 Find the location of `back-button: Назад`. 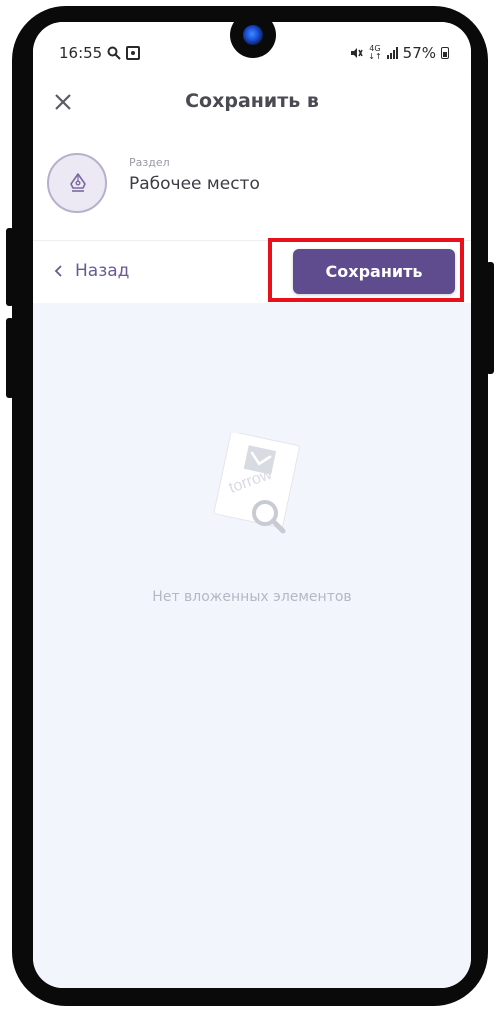

back-button: Назад is located at coordinates (91, 271).